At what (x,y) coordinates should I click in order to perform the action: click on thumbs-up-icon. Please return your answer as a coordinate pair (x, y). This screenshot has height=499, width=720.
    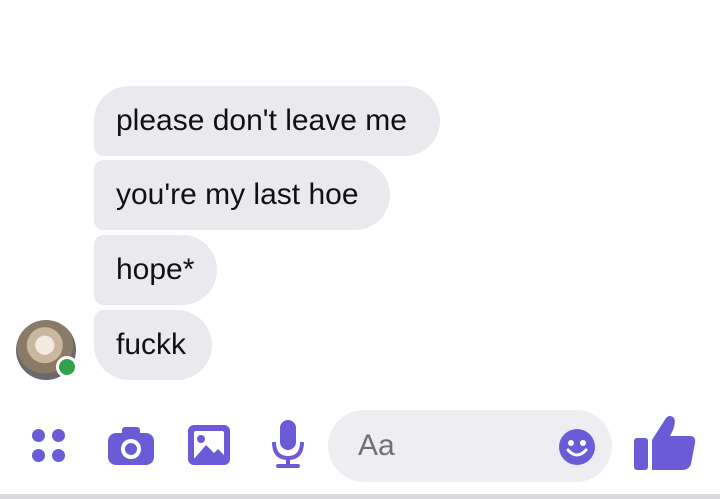
    Looking at the image, I should click on (665, 442).